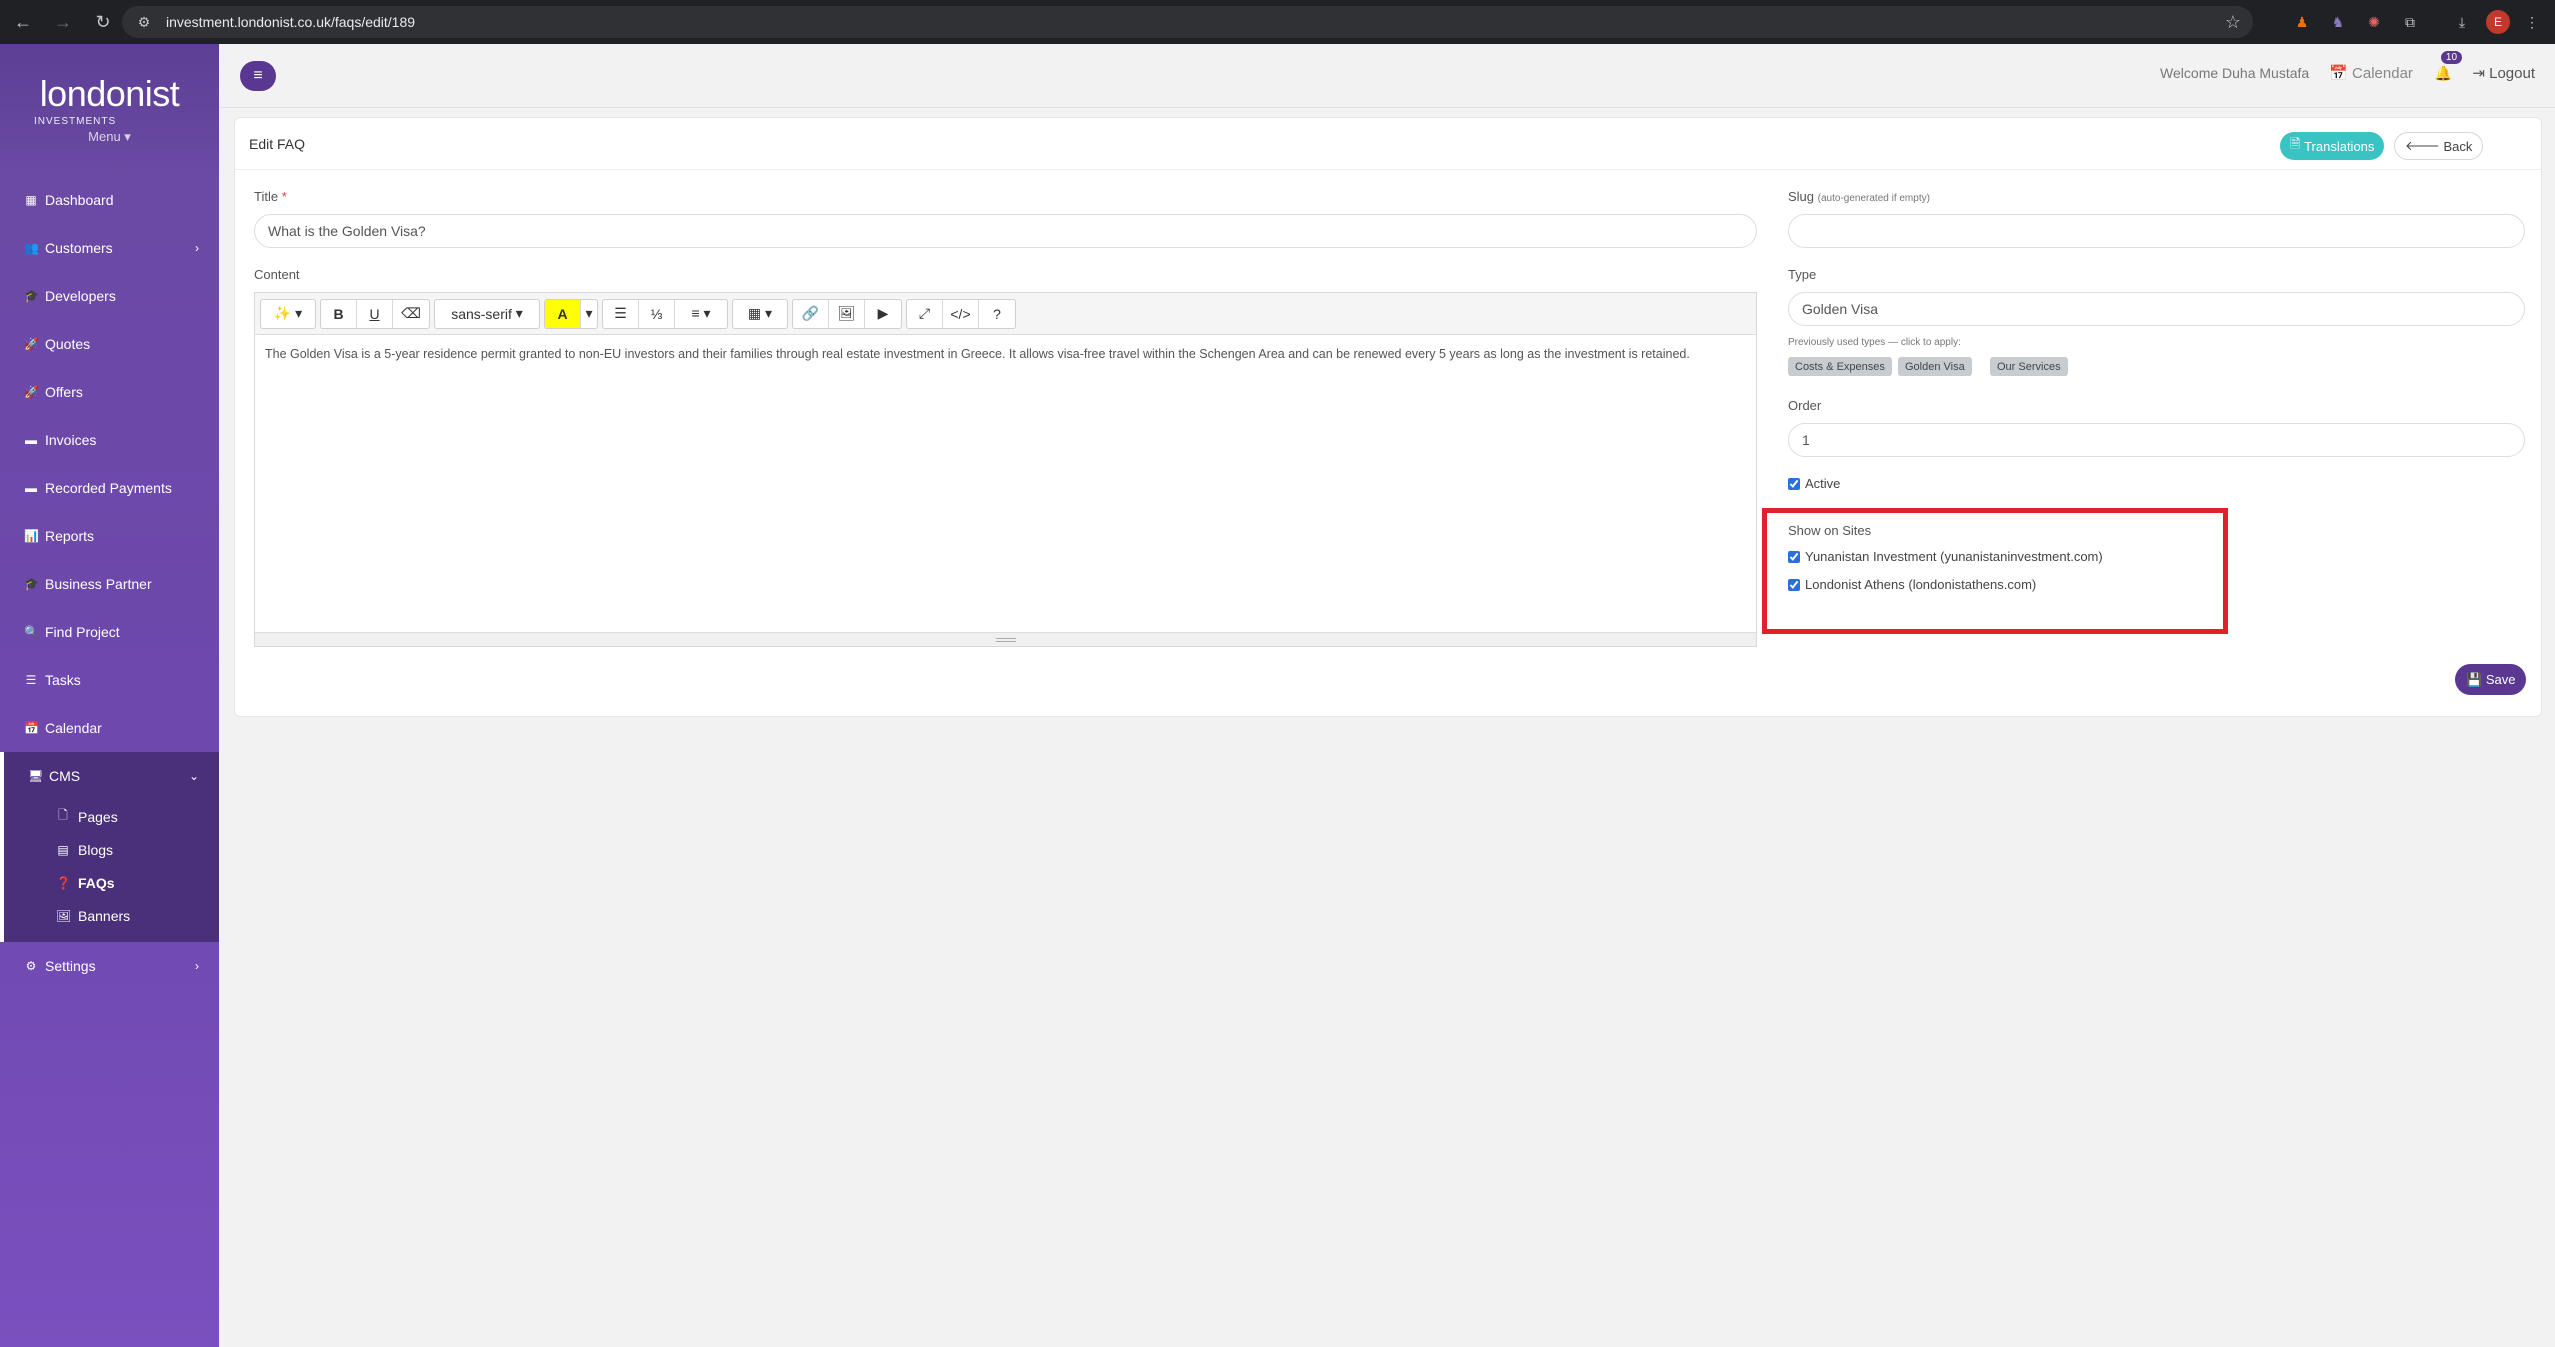 The height and width of the screenshot is (1347, 2555). What do you see at coordinates (2500, 679) in the screenshot?
I see `save-label: Save` at bounding box center [2500, 679].